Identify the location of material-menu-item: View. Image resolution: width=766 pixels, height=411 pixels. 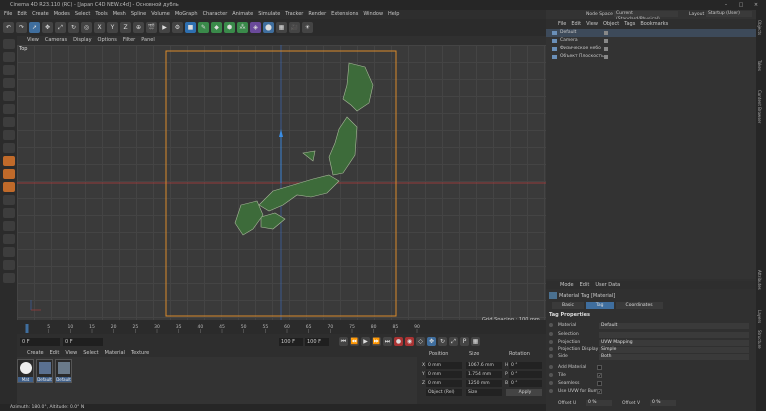
(71, 353).